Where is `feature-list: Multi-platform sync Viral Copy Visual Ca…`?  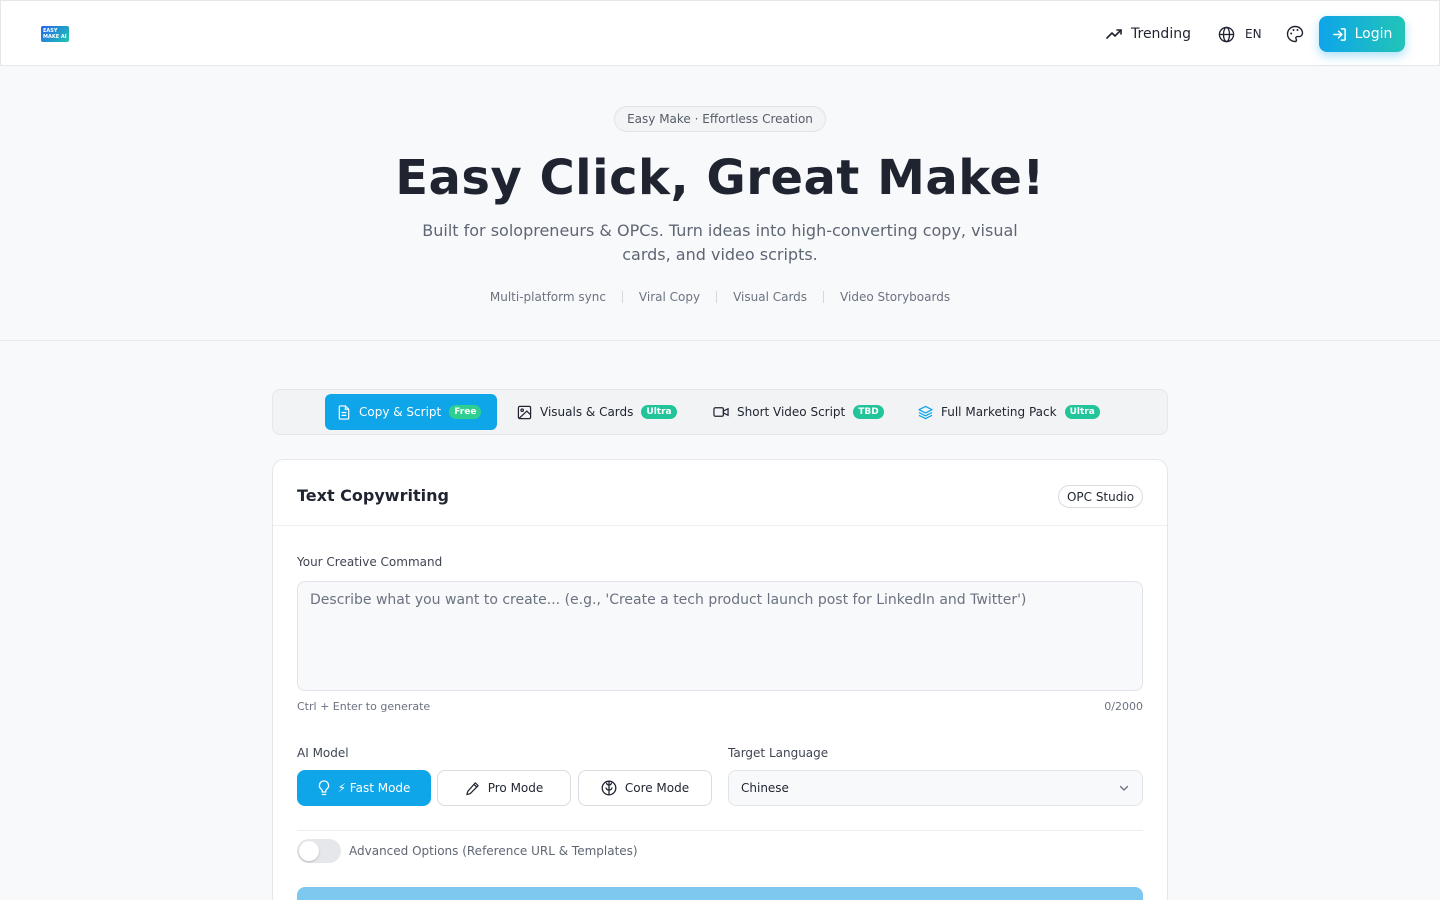 feature-list: Multi-platform sync Viral Copy Visual Ca… is located at coordinates (720, 297).